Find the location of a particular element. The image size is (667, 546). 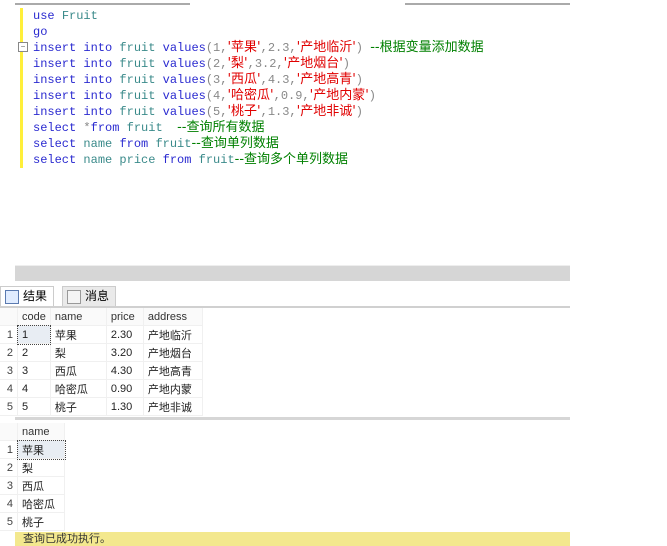

table-row: 4 4 哈密瓜 0.90 产地内蒙 is located at coordinates (101, 388).